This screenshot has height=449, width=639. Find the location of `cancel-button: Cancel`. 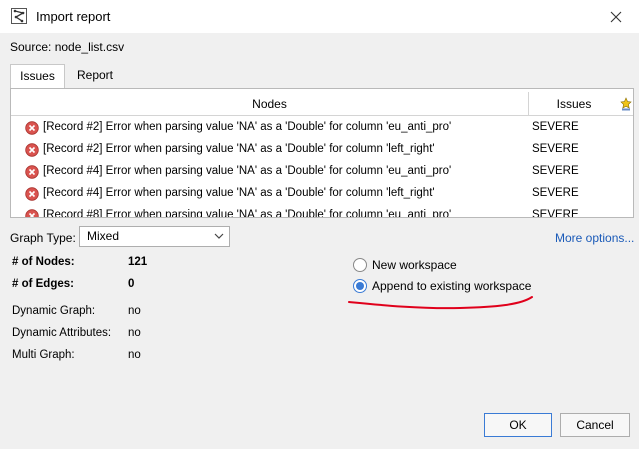

cancel-button: Cancel is located at coordinates (595, 425).